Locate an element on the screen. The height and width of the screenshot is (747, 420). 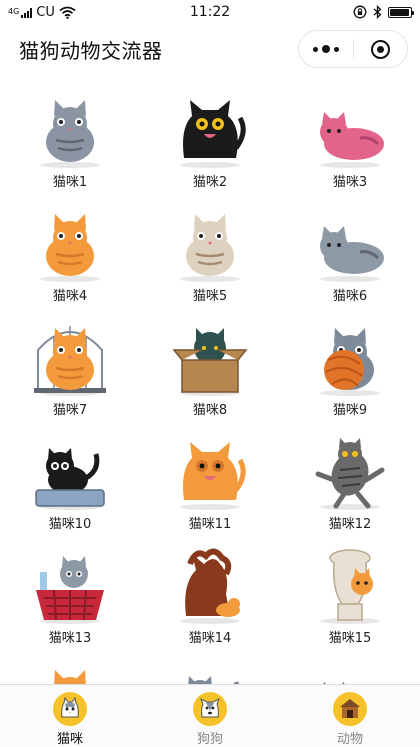
cat-item: 猫咪9 is located at coordinates (350, 369).